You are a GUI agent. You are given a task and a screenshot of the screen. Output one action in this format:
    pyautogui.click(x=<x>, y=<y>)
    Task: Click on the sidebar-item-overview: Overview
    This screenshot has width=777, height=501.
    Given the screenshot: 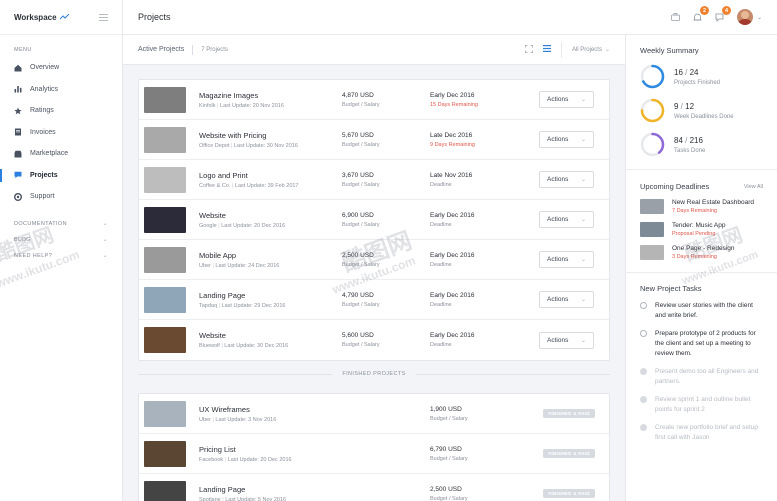 What is the action you would take?
    pyautogui.click(x=61, y=68)
    